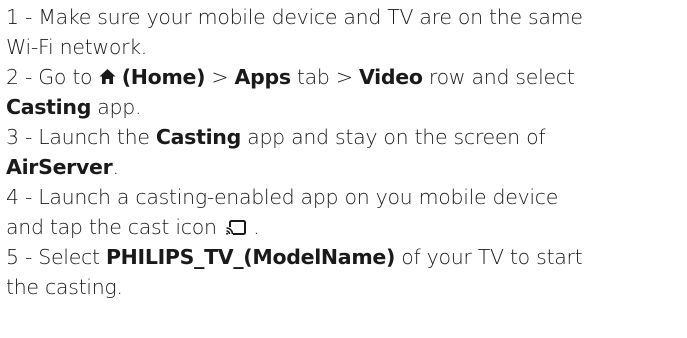 The height and width of the screenshot is (338, 687). I want to click on step-2-line-2: Casting app., so click(346, 107).